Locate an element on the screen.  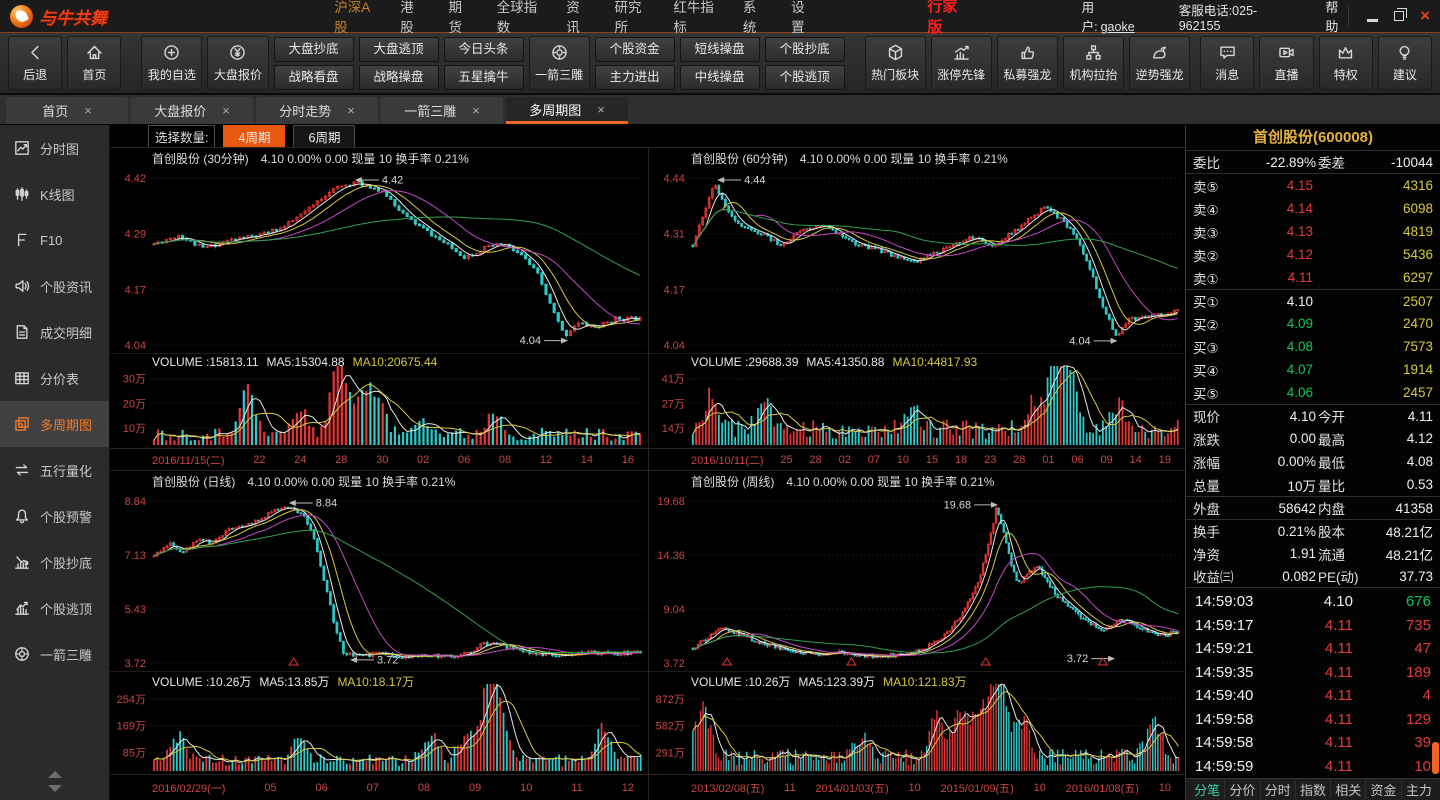
chart-title: 首创股份 (周线) is located at coordinates (733, 481).